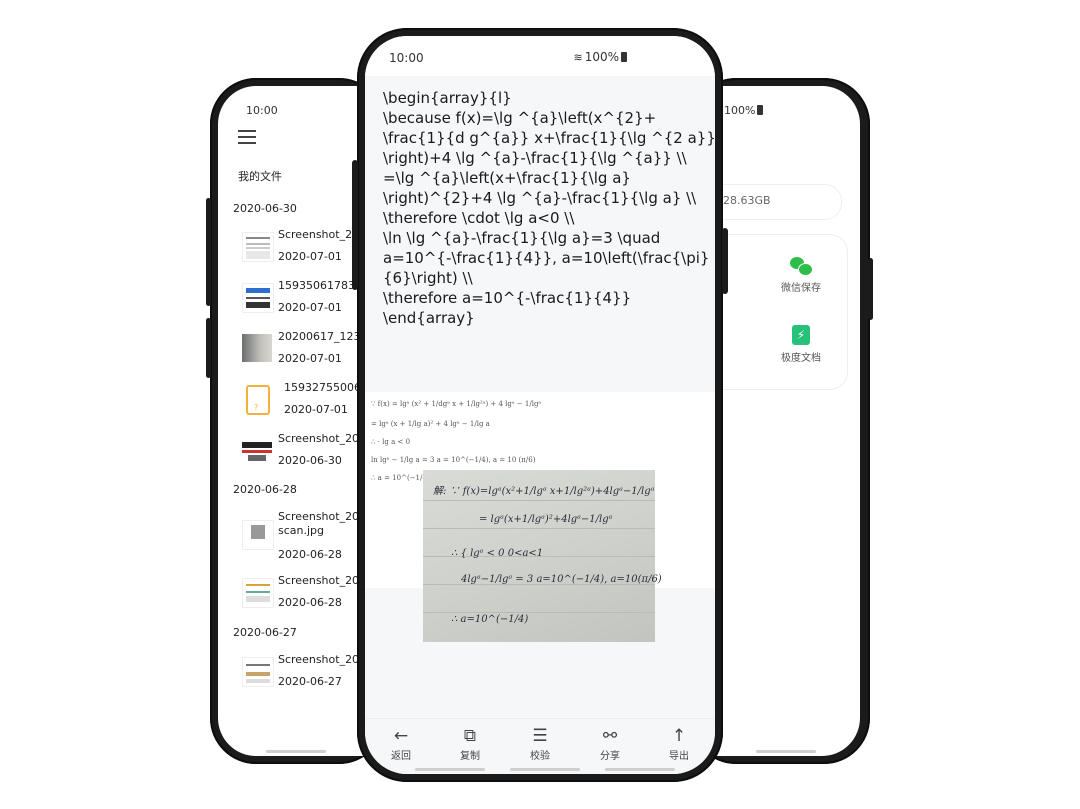 Image resolution: width=1080 pixels, height=809 pixels. Describe the element at coordinates (549, 138) in the screenshot. I see `latex-line: \frac{1}{d g^{a}} x+\frac{1}{\lg ^{2 a}}` at that location.